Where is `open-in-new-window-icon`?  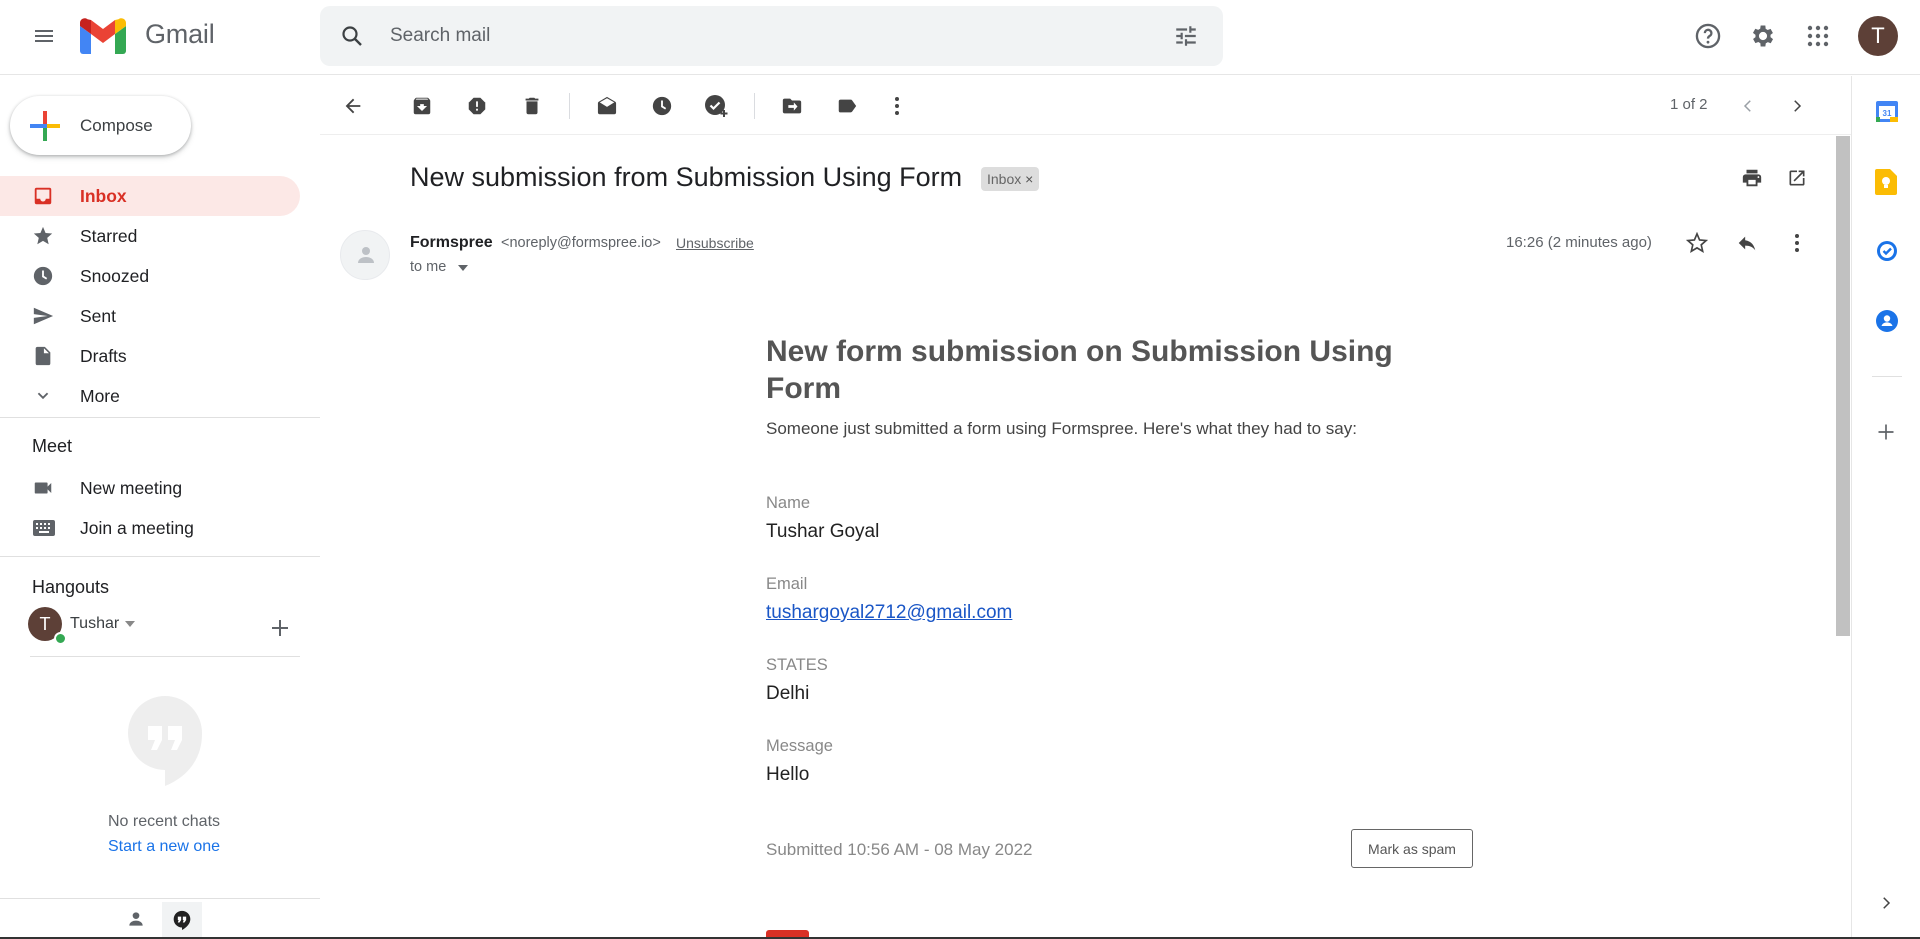 open-in-new-window-icon is located at coordinates (1797, 178).